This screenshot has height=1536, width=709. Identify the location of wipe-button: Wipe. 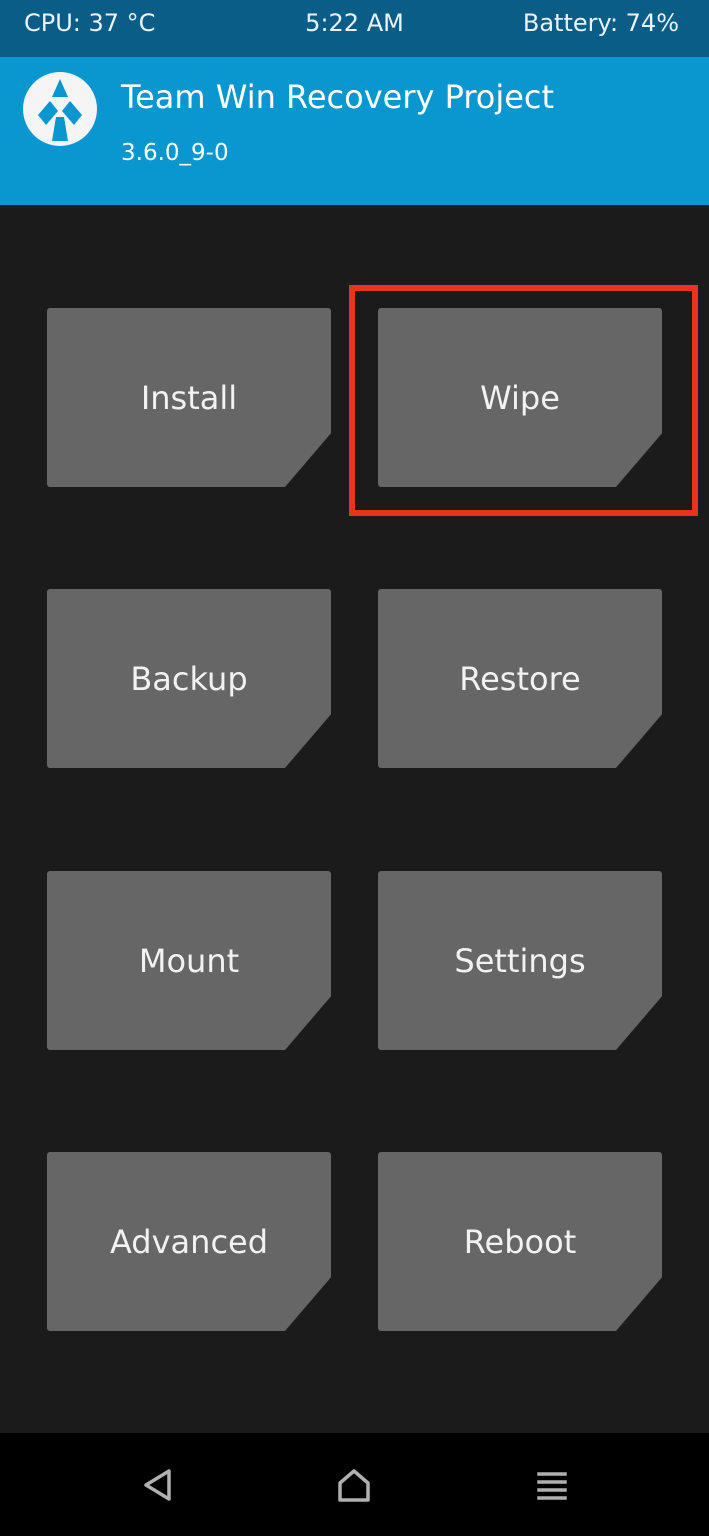
(520, 397).